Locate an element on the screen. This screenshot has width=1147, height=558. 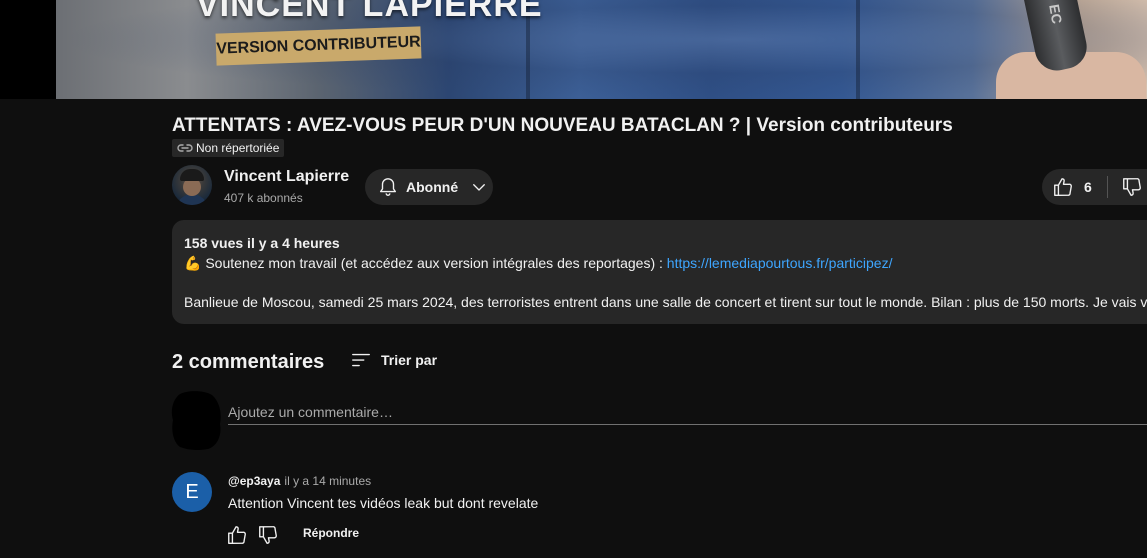
subscribed-button: Abonné is located at coordinates (429, 187).